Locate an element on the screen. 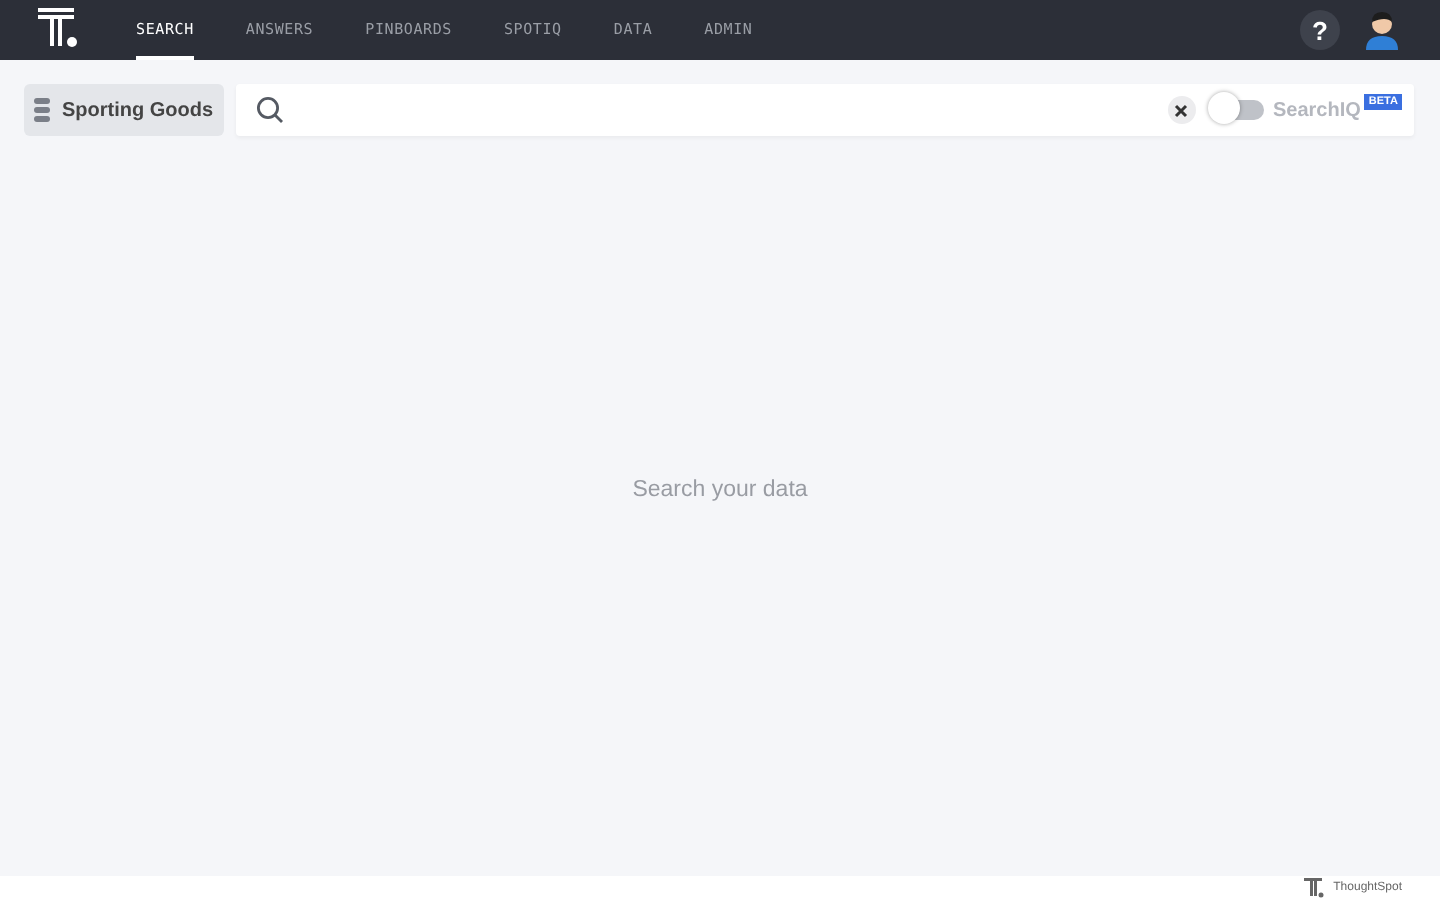  clear-button is located at coordinates (1181, 110).